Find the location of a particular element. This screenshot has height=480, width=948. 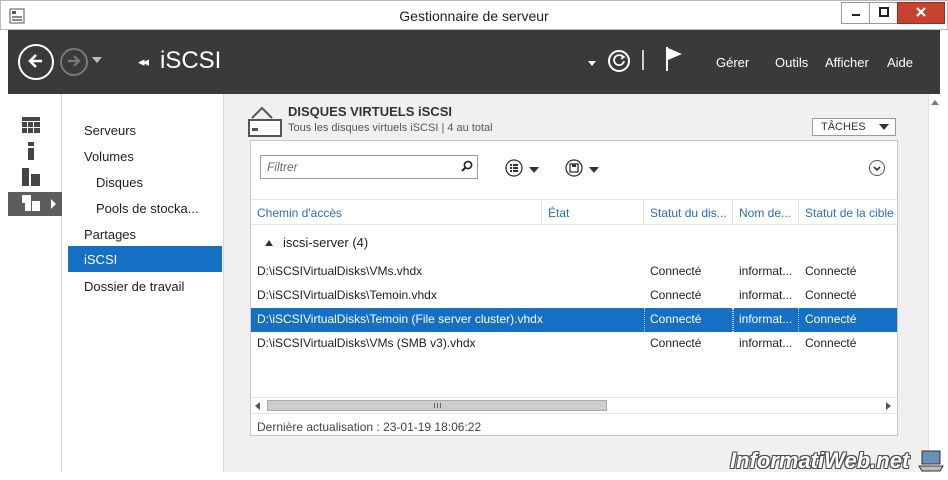

scroll-left-icon is located at coordinates (257, 406).